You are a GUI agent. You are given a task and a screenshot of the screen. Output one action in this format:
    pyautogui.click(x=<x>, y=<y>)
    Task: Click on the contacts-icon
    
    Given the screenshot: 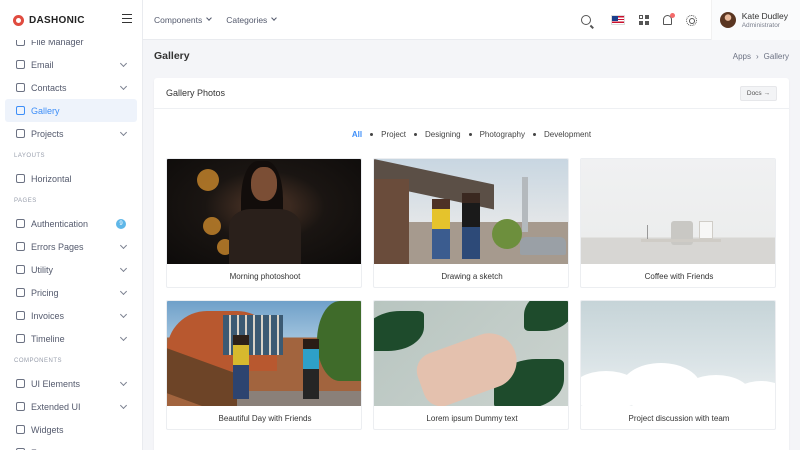 What is the action you would take?
    pyautogui.click(x=20, y=87)
    